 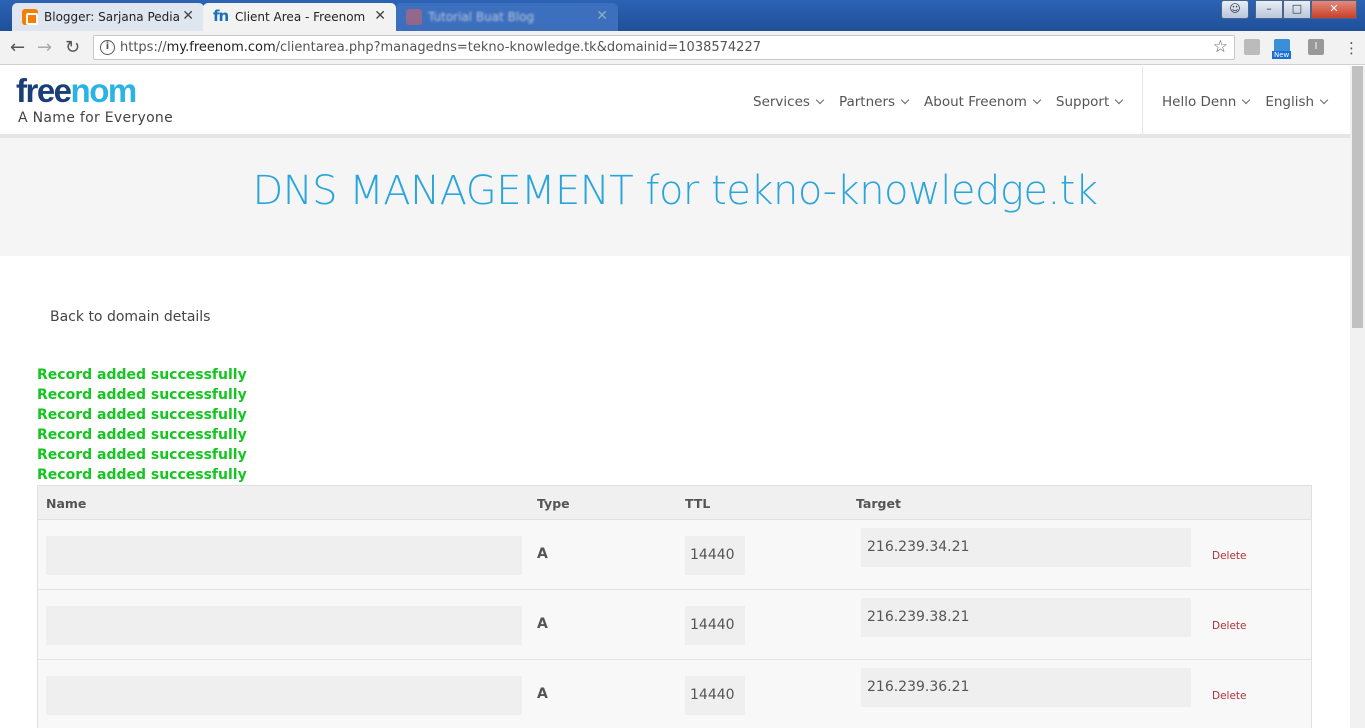 What do you see at coordinates (104, 90) in the screenshot?
I see `logo-nom: nom` at bounding box center [104, 90].